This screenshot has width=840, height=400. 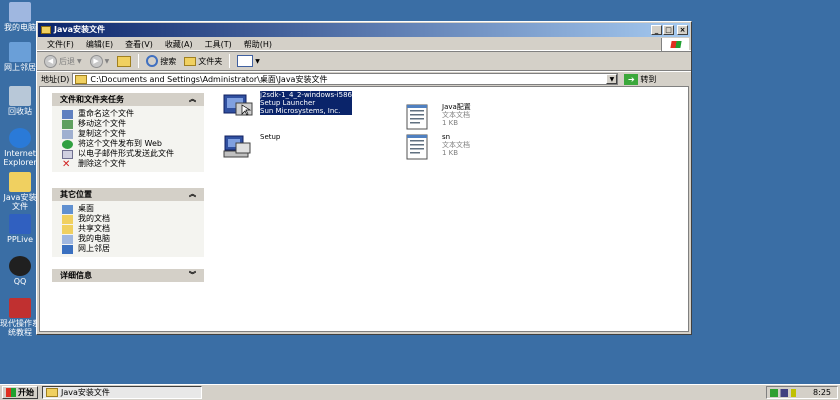 What do you see at coordinates (50, 61) in the screenshot?
I see `back-arrow-icon: ◀` at bounding box center [50, 61].